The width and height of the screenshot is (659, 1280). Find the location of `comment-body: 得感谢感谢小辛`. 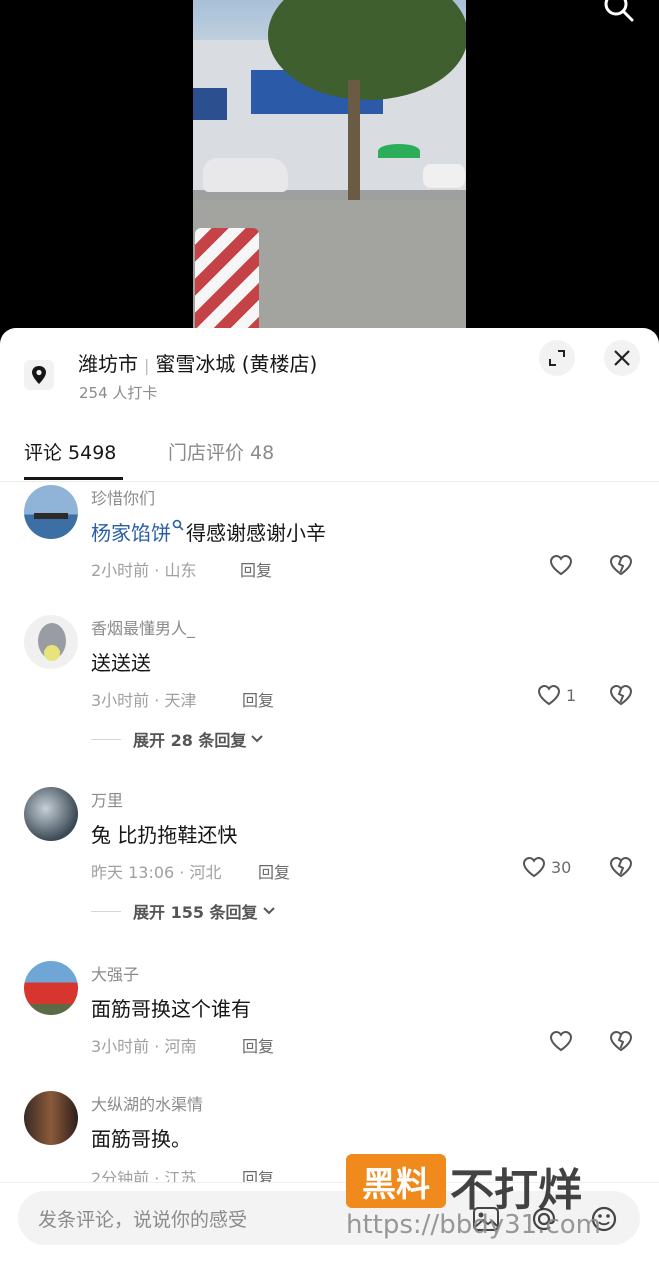

comment-body: 得感谢感谢小辛 is located at coordinates (256, 533).